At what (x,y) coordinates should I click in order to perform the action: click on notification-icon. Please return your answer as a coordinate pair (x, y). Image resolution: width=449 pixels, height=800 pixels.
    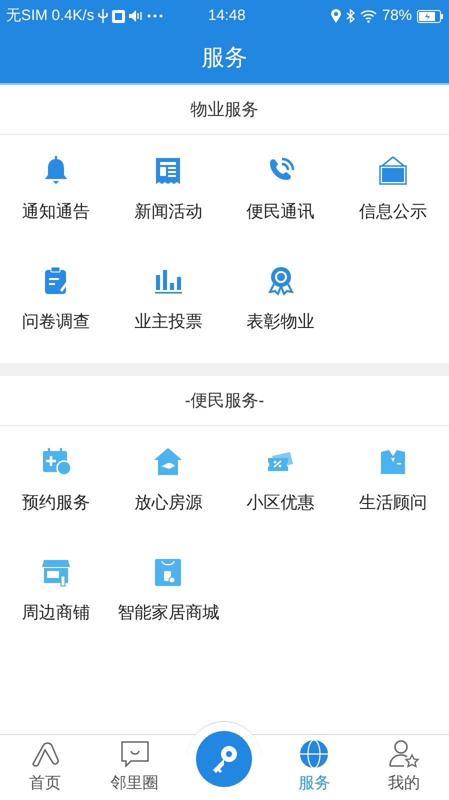
    Looking at the image, I should click on (119, 16).